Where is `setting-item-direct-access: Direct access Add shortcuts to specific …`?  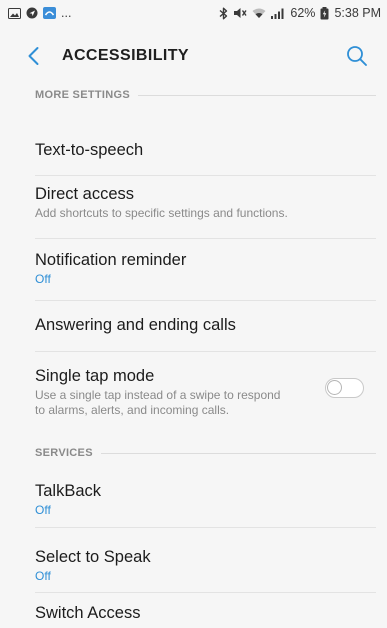
setting-item-direct-access: Direct access Add shortcuts to specific … is located at coordinates (188, 207).